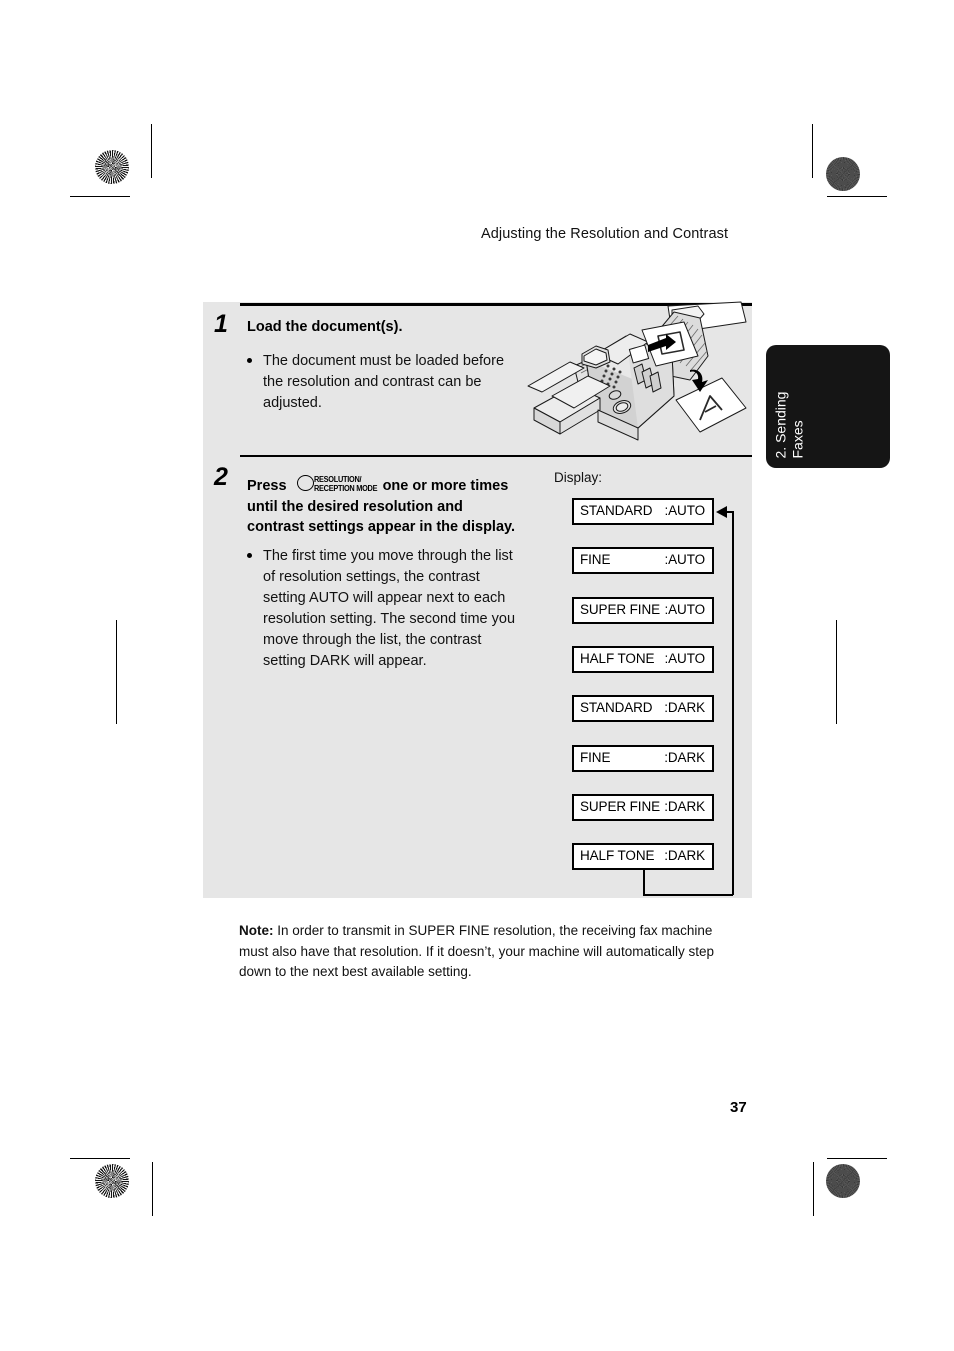 The height and width of the screenshot is (1351, 954). What do you see at coordinates (842, 219) in the screenshot?
I see `registration-mark-top-right-b` at bounding box center [842, 219].